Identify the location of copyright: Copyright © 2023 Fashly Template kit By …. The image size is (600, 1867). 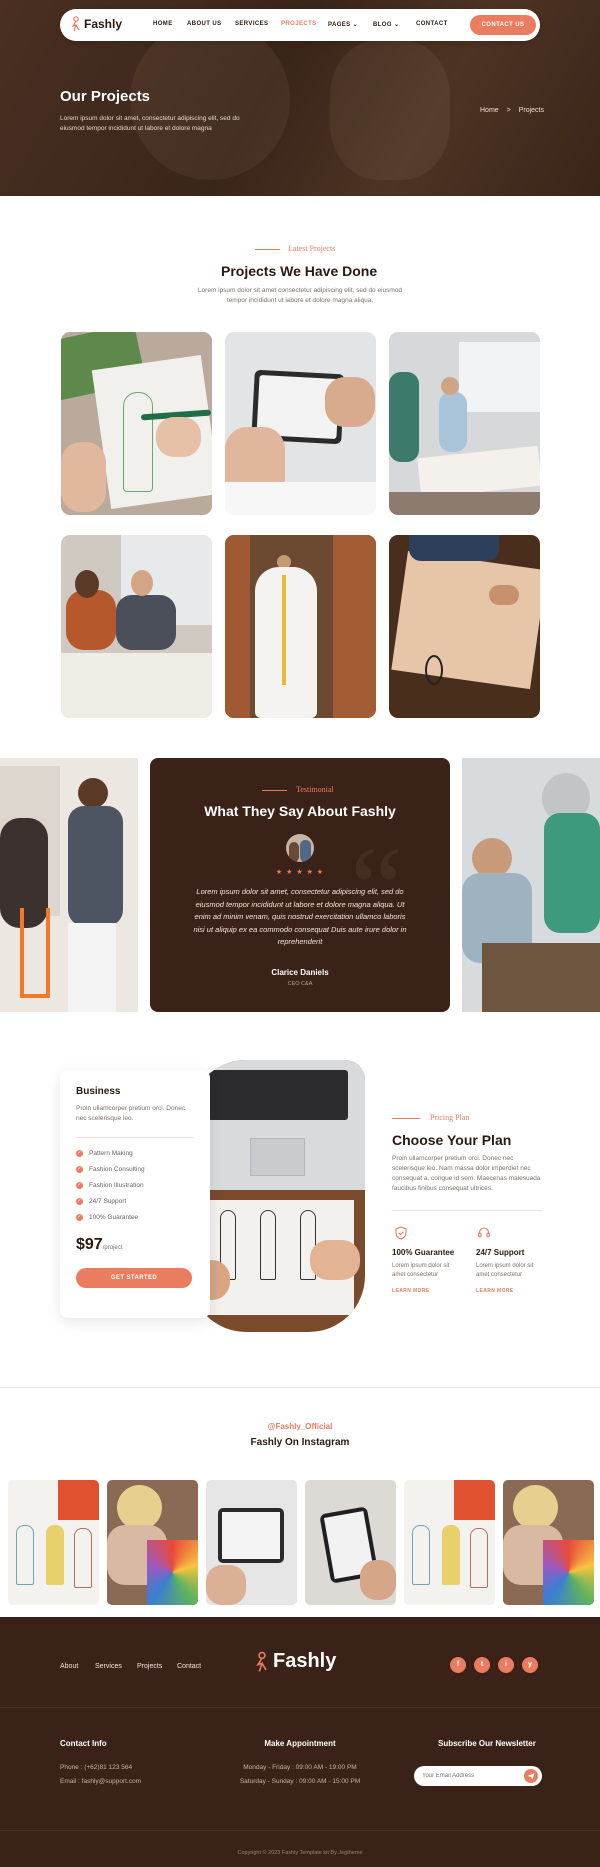
(300, 1853).